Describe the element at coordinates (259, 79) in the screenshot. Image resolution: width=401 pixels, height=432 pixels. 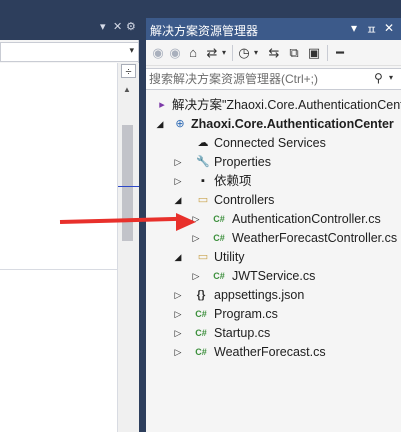
I see `search-input` at that location.